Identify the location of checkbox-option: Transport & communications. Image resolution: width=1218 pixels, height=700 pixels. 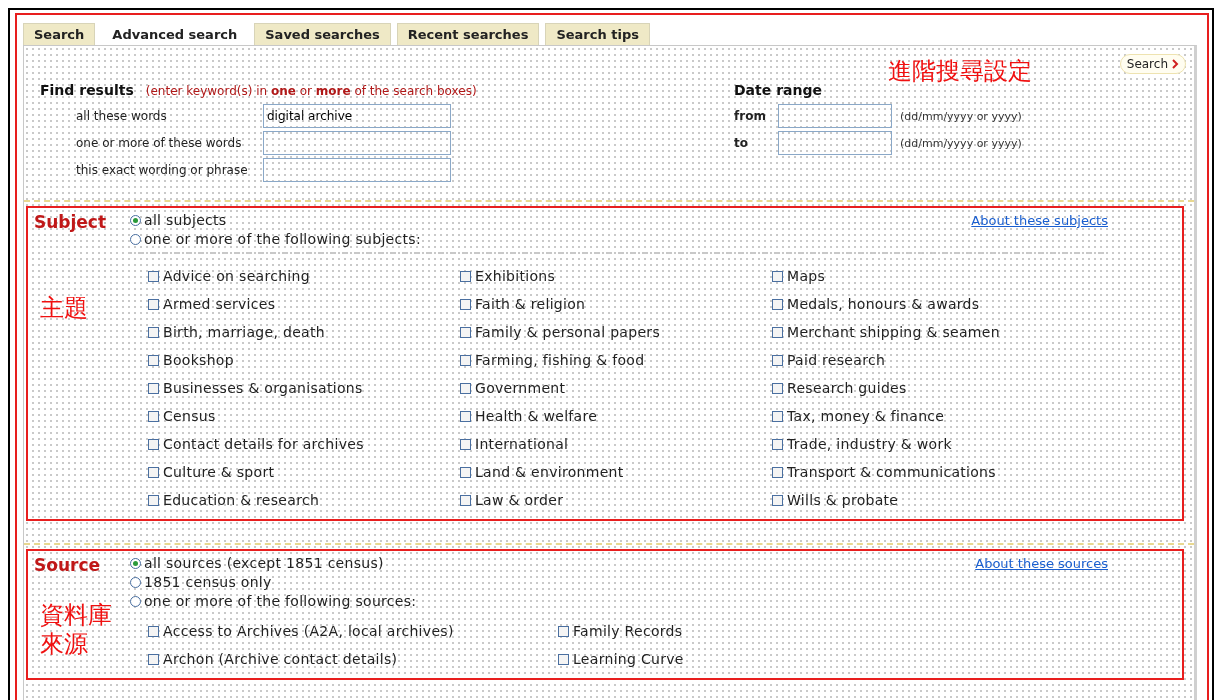
(928, 473).